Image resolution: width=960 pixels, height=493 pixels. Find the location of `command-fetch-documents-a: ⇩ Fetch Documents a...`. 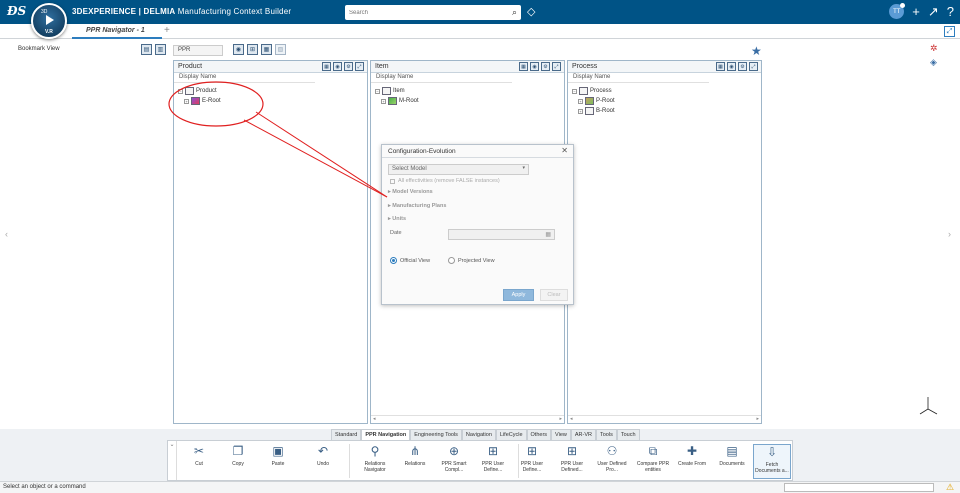

command-fetch-documents-a: ⇩ Fetch Documents a... is located at coordinates (772, 461).